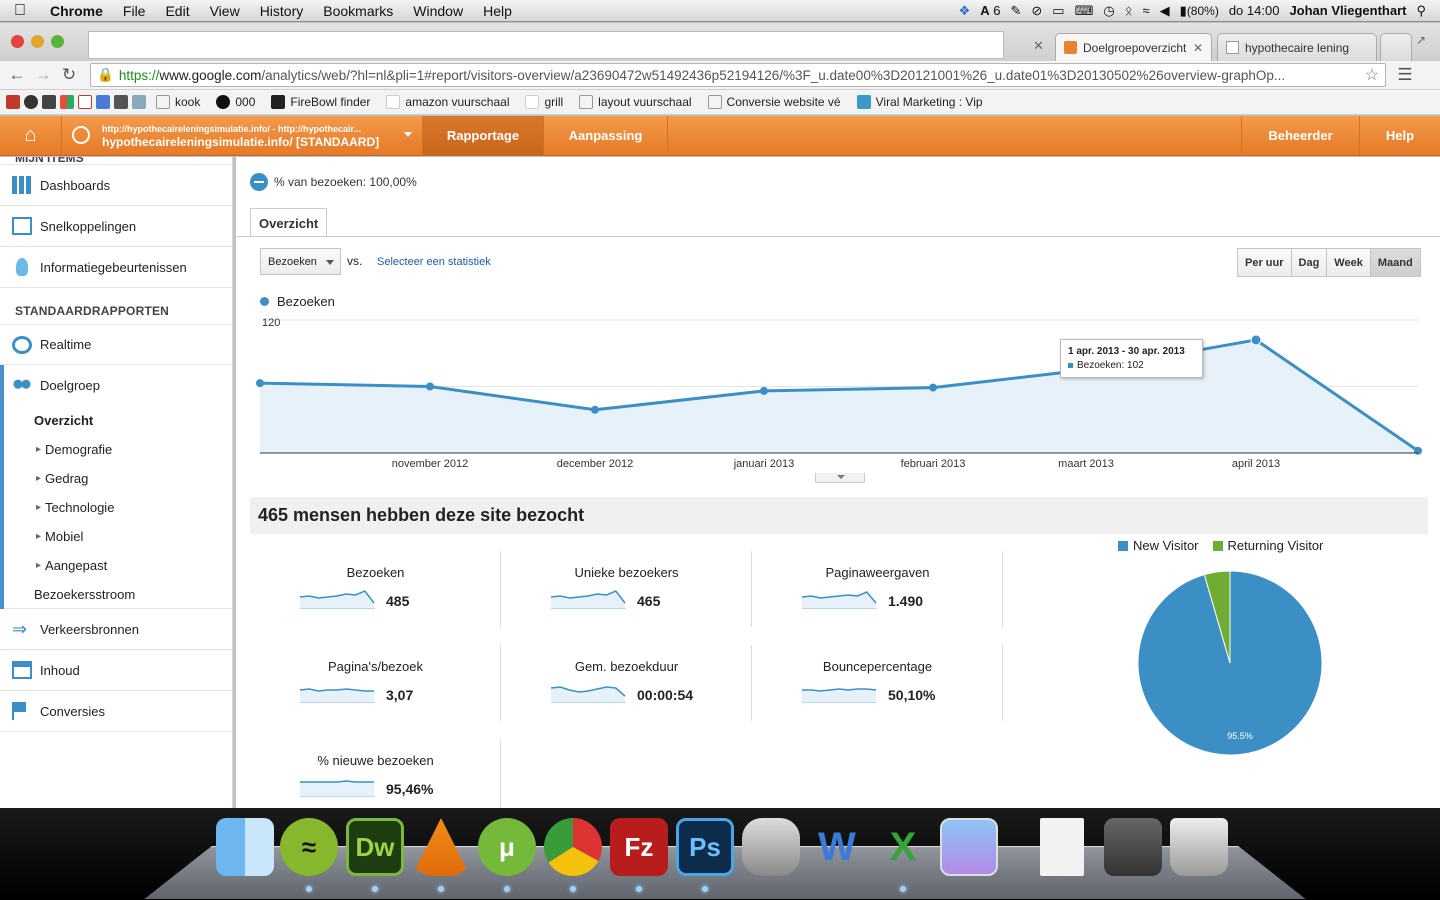 Image resolution: width=1440 pixels, height=900 pixels. I want to click on bluetooth-icon: ᛟ, so click(1129, 10).